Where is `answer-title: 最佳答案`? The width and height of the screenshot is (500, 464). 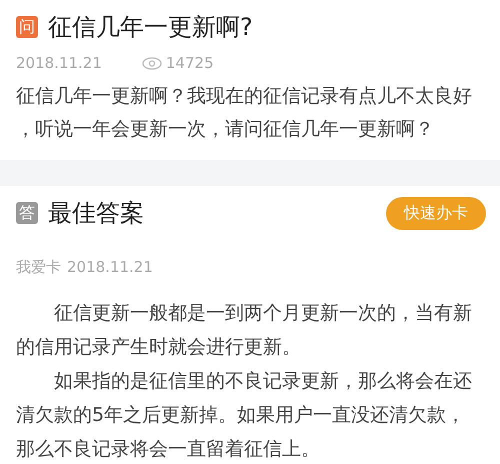 answer-title: 最佳答案 is located at coordinates (96, 213).